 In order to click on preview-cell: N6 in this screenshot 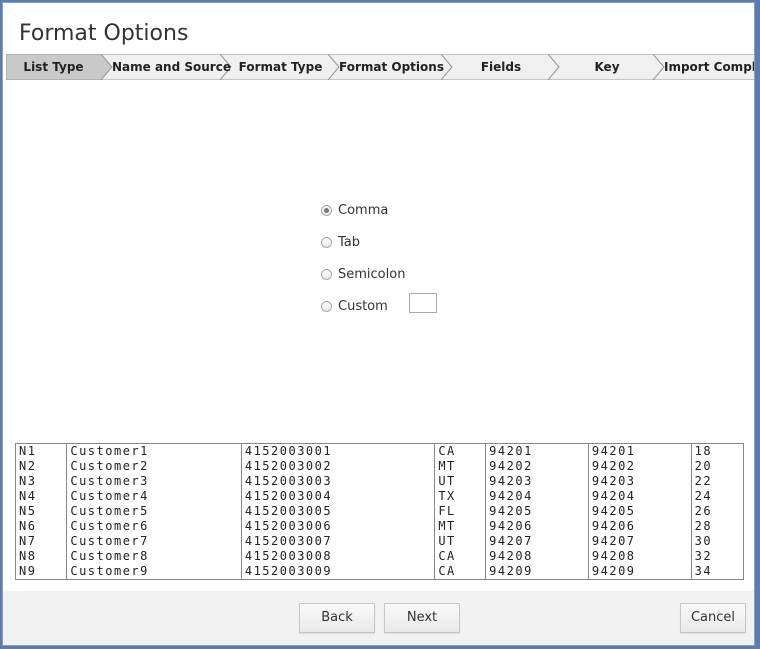, I will do `click(28, 526)`.